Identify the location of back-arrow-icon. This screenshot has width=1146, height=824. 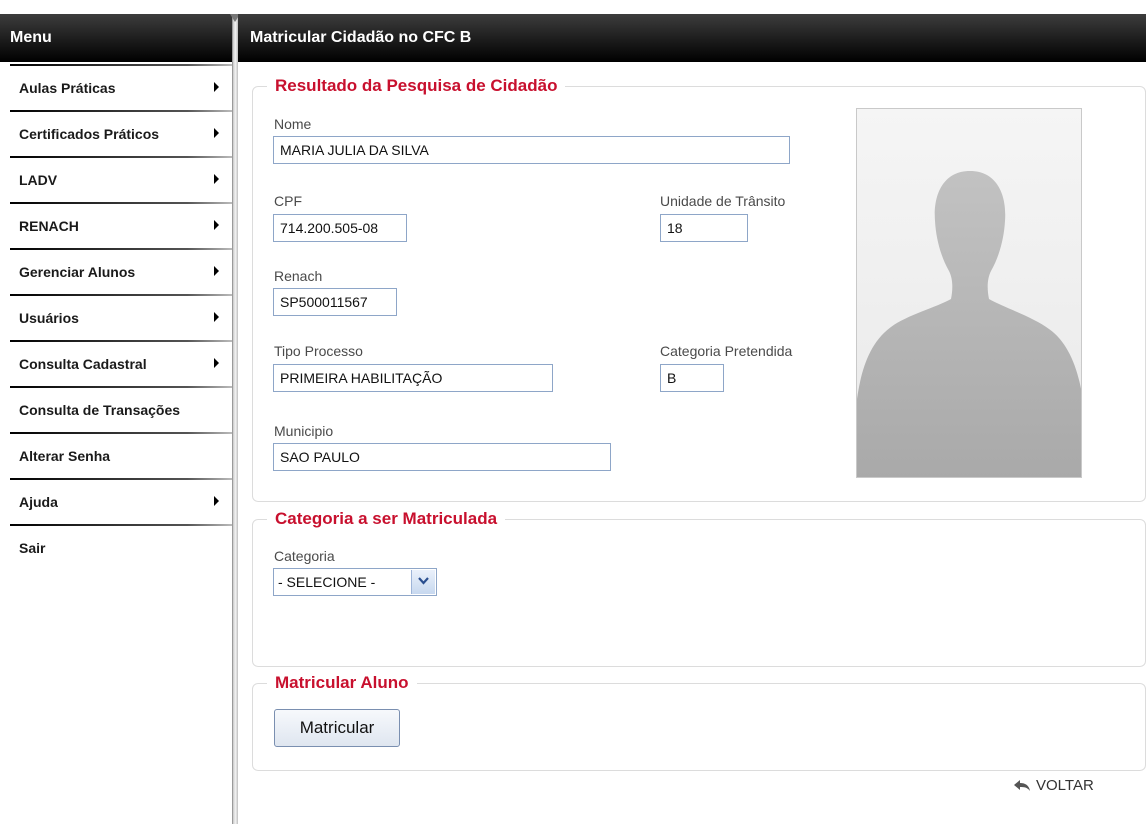
(1022, 785).